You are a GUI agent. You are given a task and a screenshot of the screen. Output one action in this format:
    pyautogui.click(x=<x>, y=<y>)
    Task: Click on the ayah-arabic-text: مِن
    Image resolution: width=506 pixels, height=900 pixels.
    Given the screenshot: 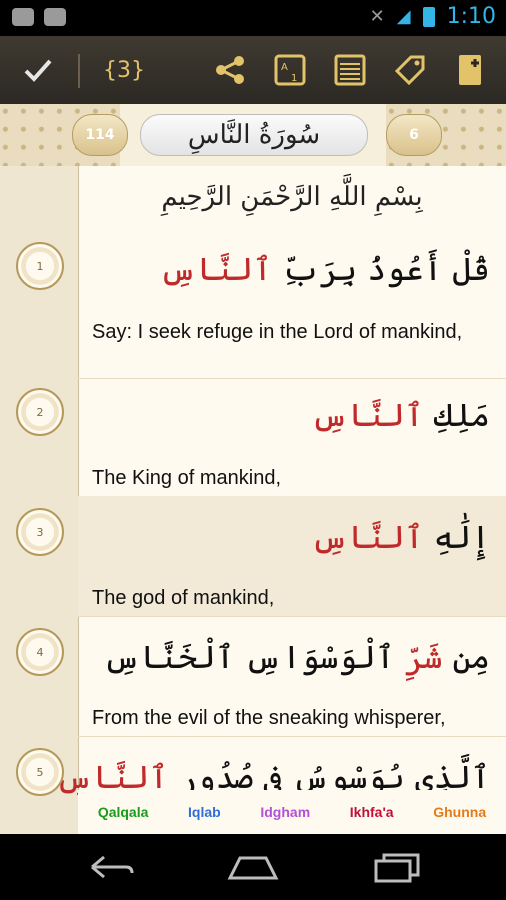 What is the action you would take?
    pyautogui.click(x=466, y=657)
    